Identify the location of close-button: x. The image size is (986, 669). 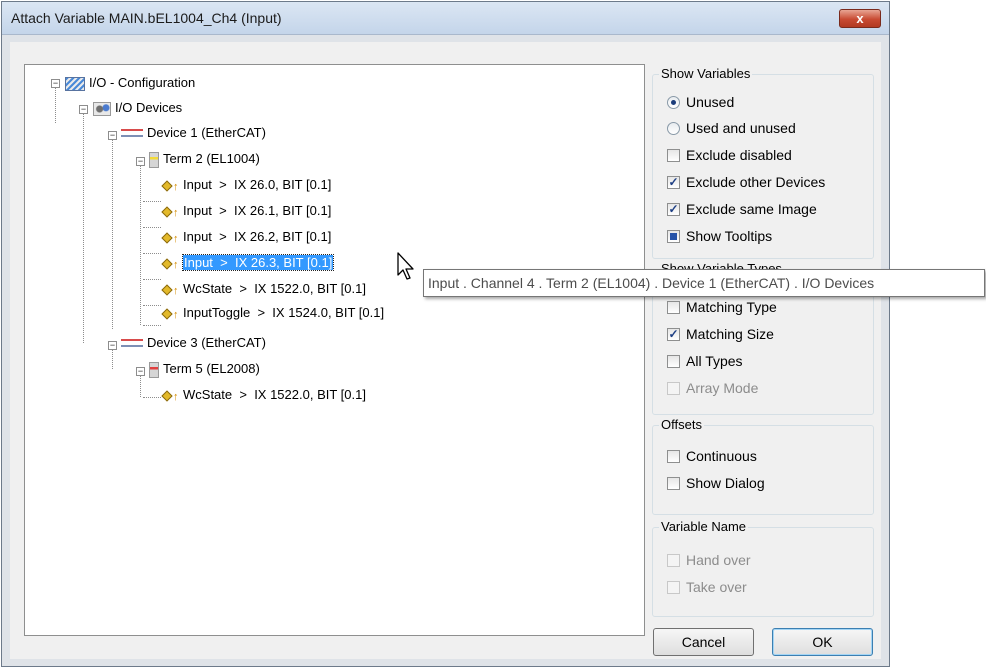
(860, 18).